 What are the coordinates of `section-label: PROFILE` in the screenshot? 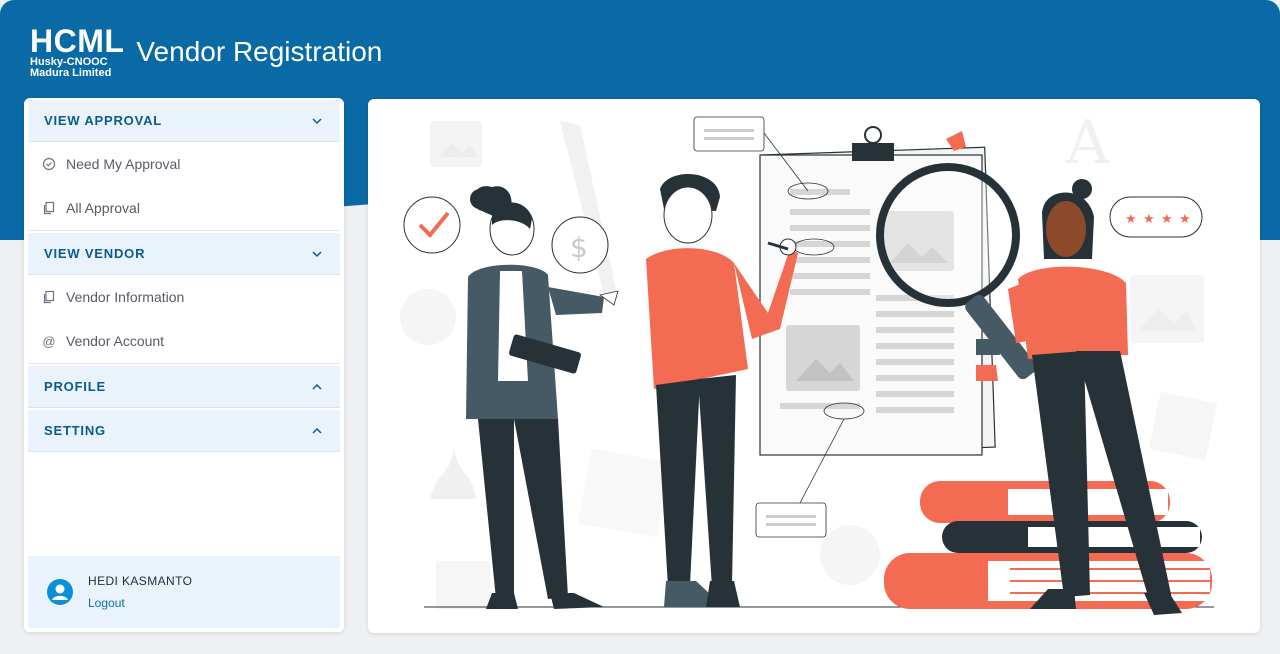 It's located at (75, 386).